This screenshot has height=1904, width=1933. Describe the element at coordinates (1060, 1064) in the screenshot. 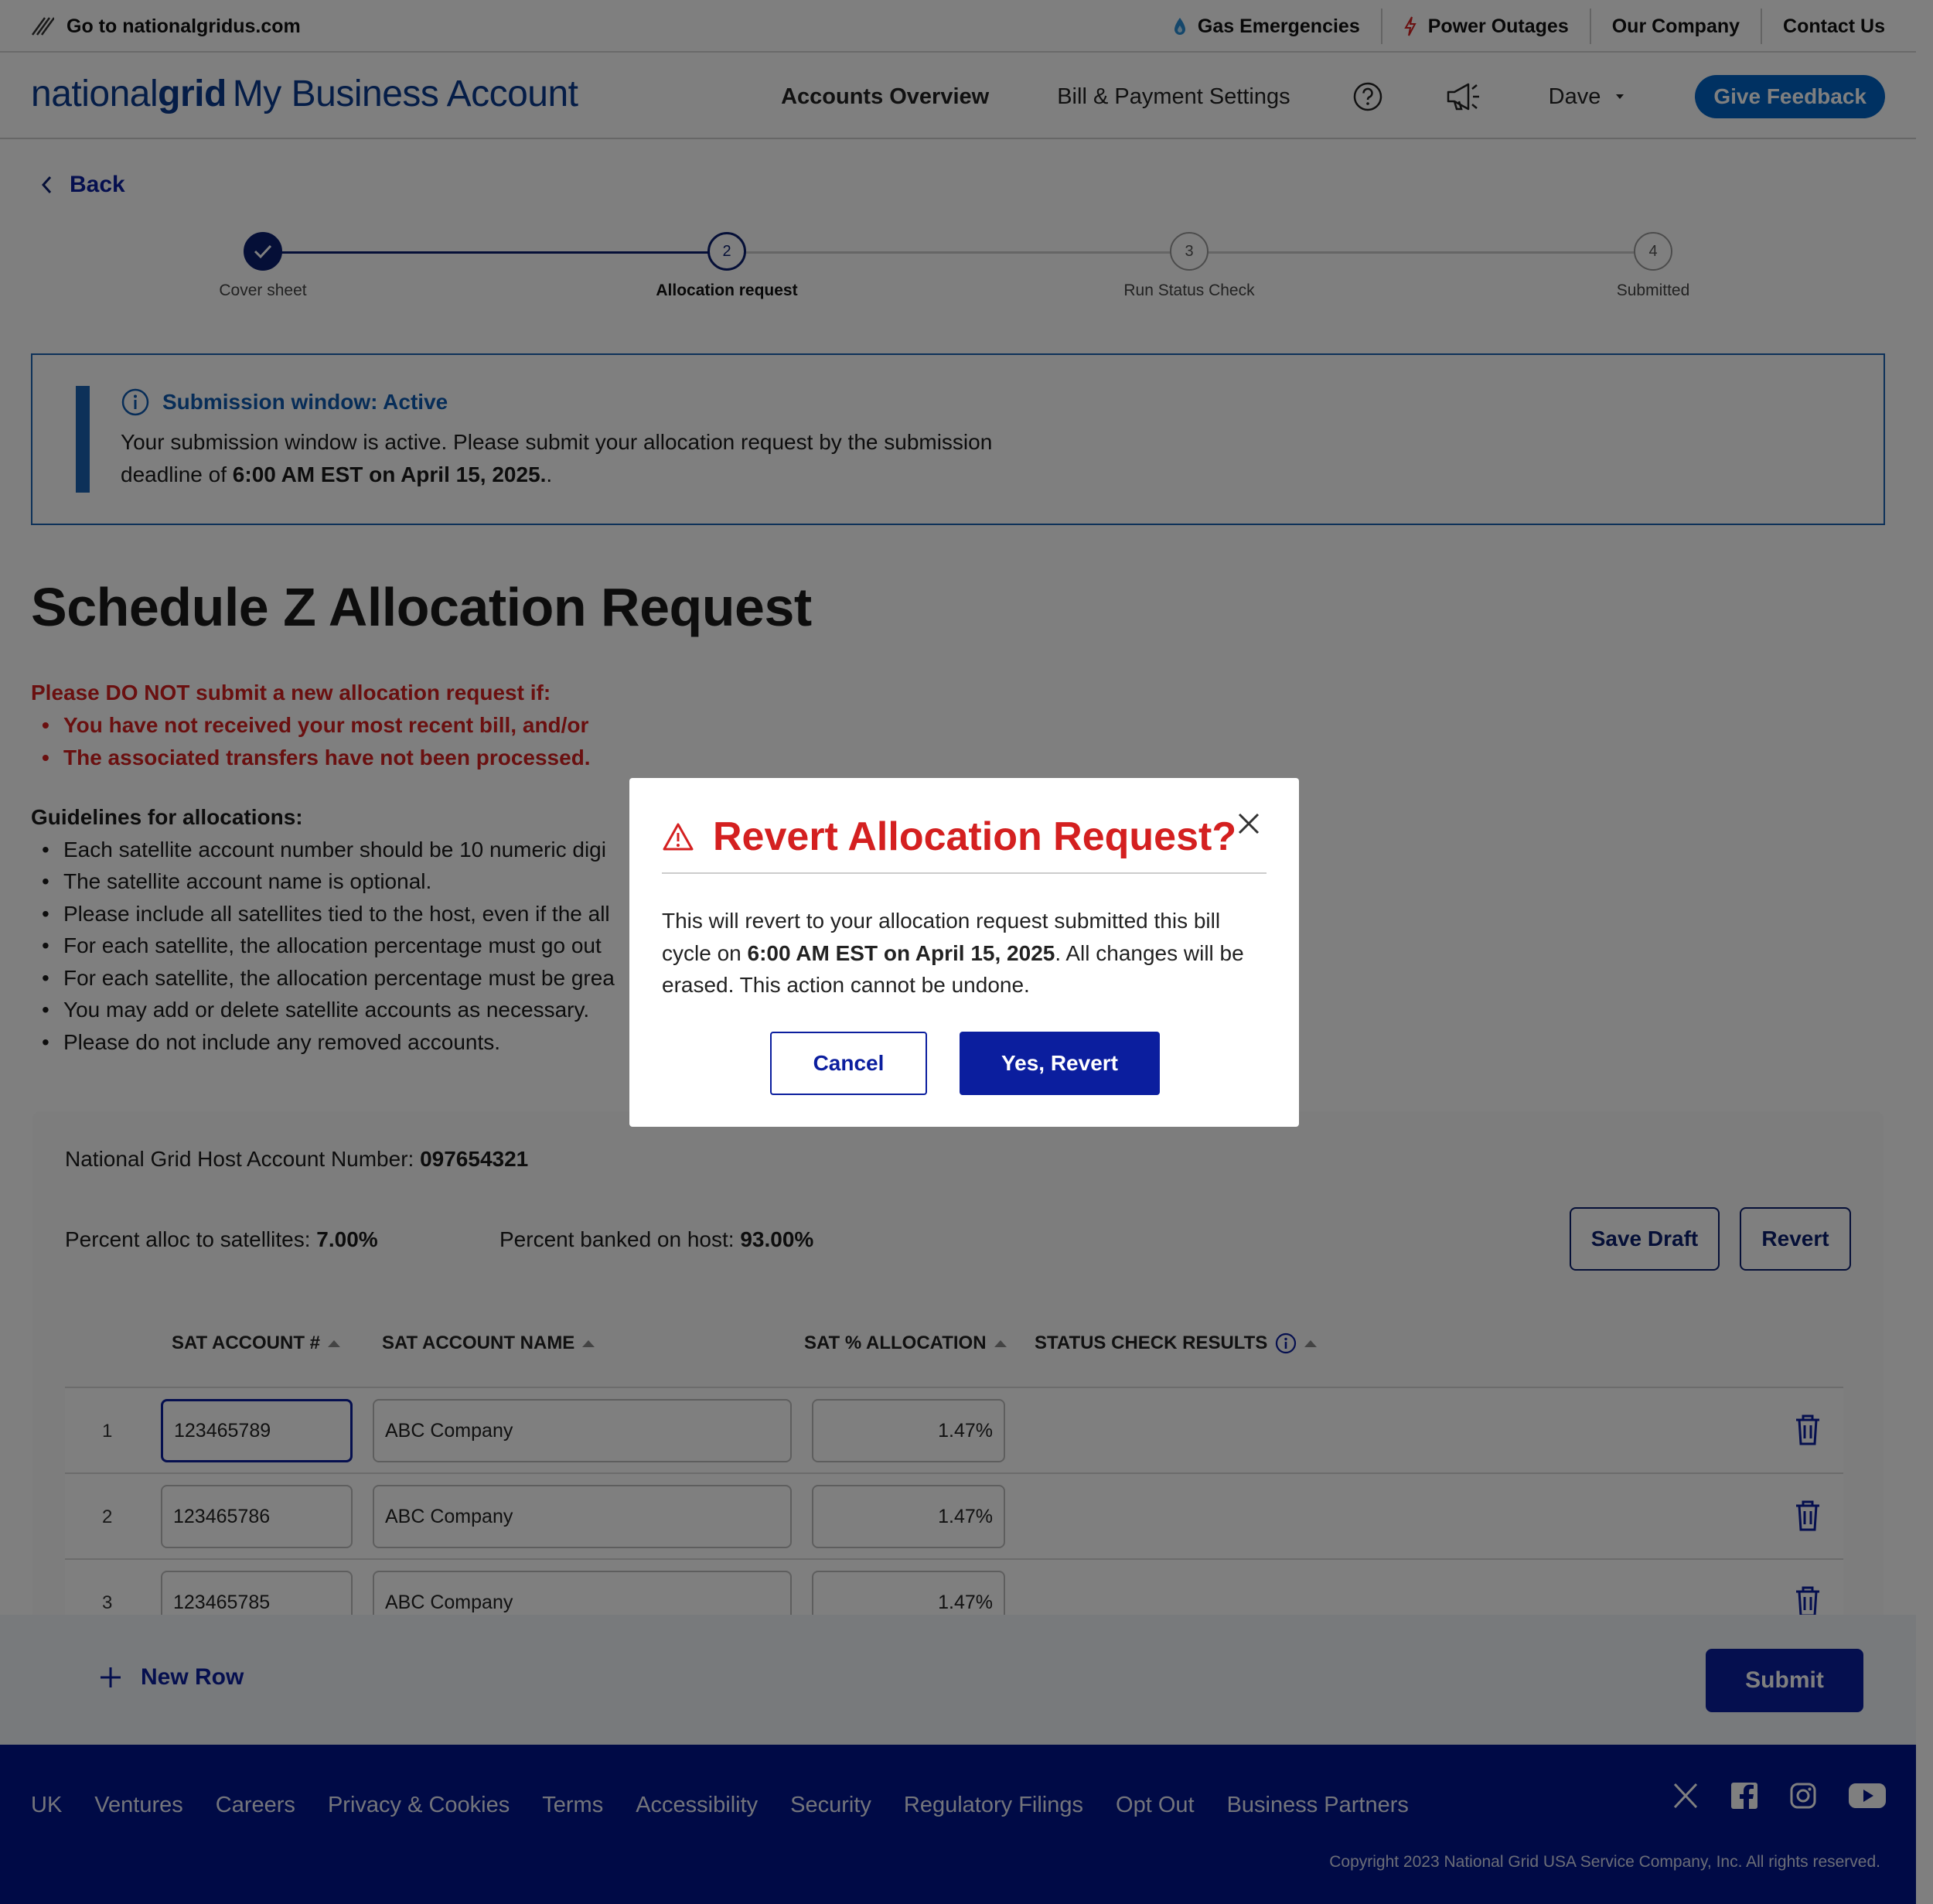

I see `confirm-revert-button: Yes, Revert` at that location.